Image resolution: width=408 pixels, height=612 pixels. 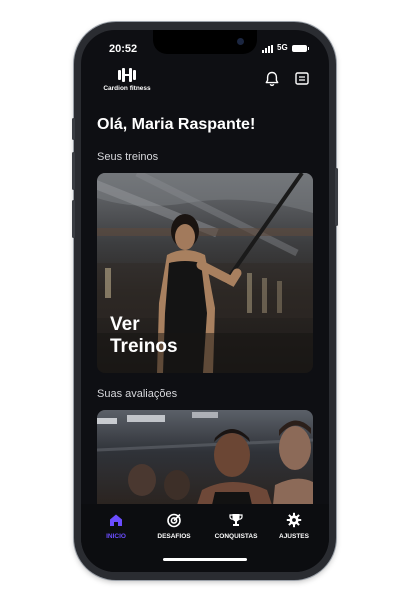 I want to click on app-logo: Cardion fitness, so click(x=127, y=80).